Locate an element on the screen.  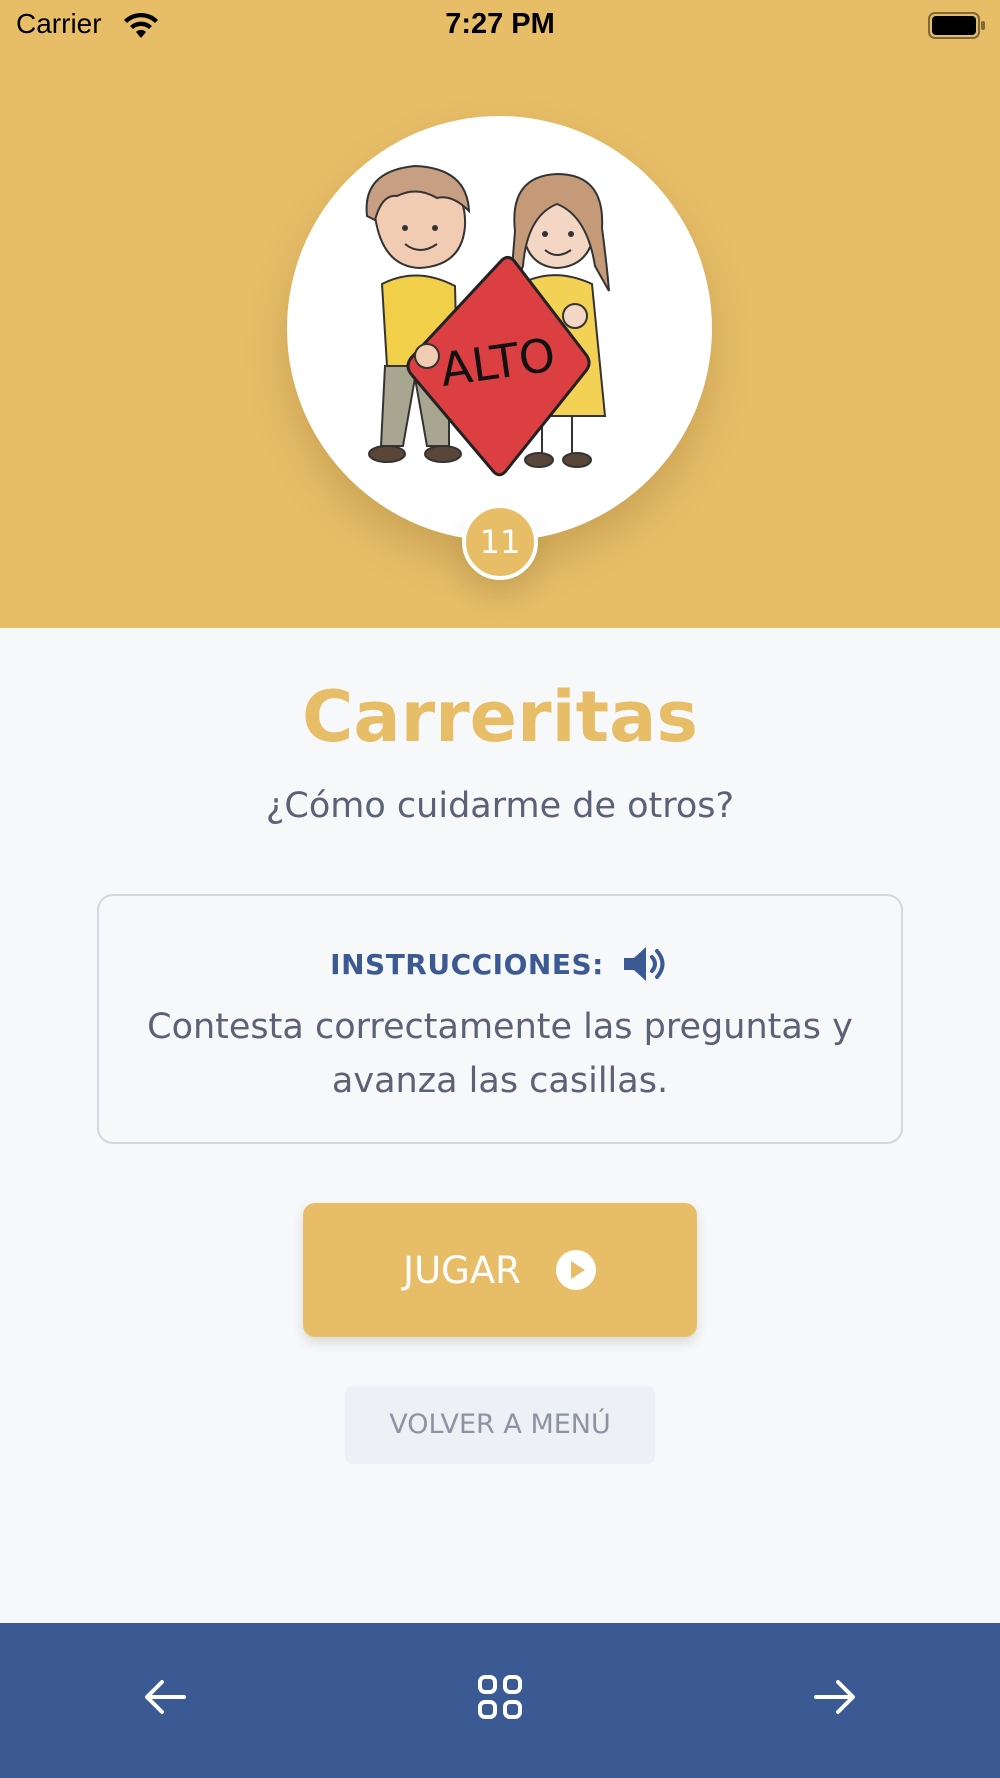
arrow-right-icon is located at coordinates (834, 1697).